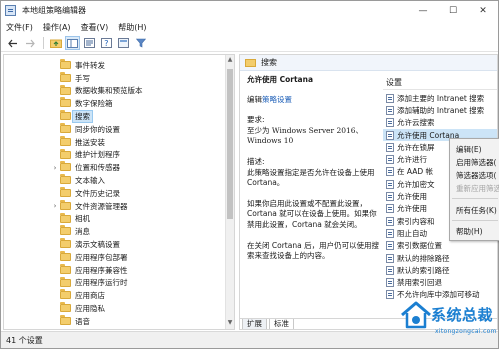 This screenshot has width=499, height=349. I want to click on tree-item: 数据收集和预览版本, so click(115, 91).